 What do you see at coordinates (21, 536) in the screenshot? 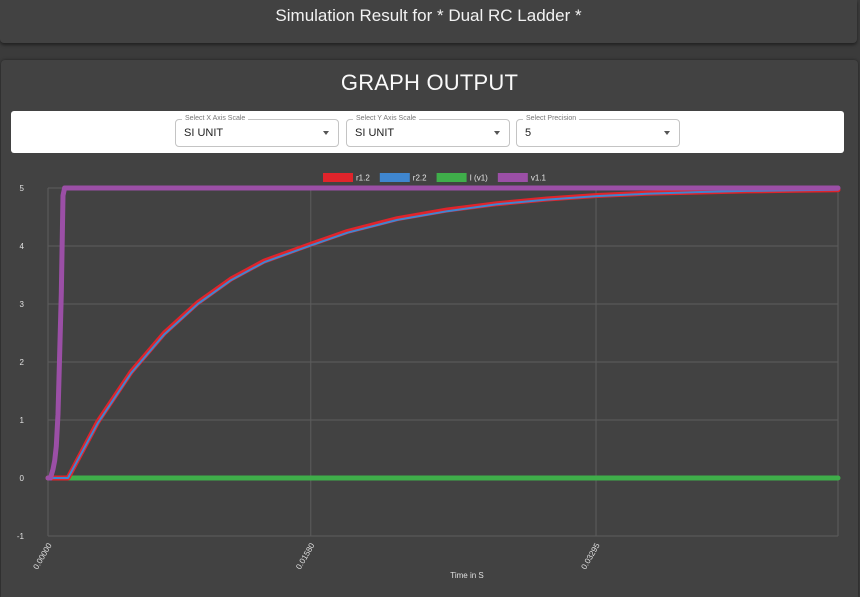
I see `y-tick-label: -1` at bounding box center [21, 536].